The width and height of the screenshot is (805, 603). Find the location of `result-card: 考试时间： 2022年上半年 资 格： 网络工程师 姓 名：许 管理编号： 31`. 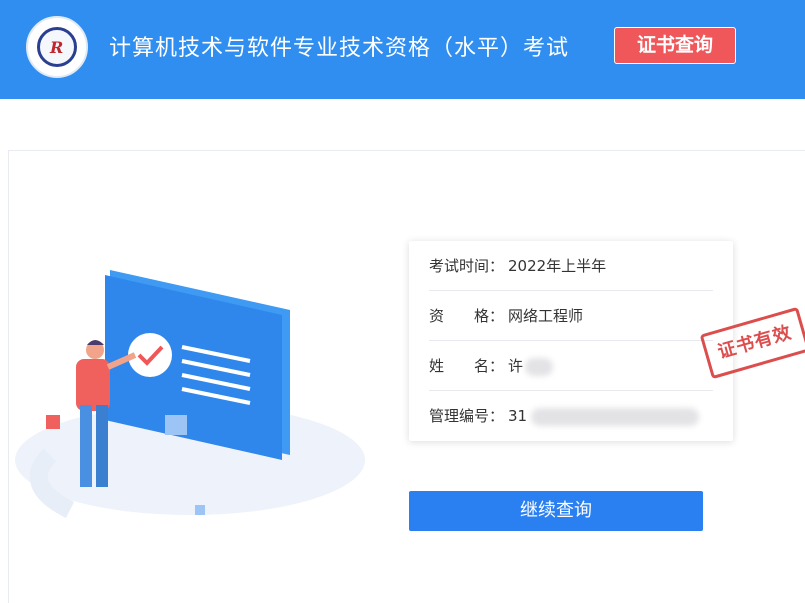

result-card: 考试时间： 2022年上半年 资 格： 网络工程师 姓 名：许 管理编号： 31 is located at coordinates (571, 341).